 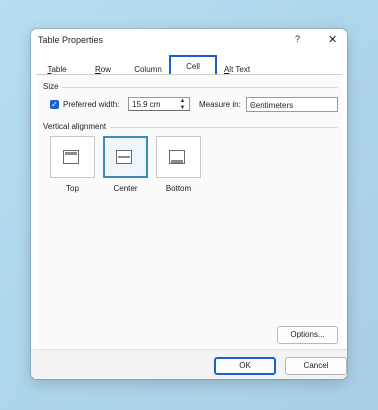 I want to click on tab-alt-text-label: lt Text, so click(x=240, y=69).